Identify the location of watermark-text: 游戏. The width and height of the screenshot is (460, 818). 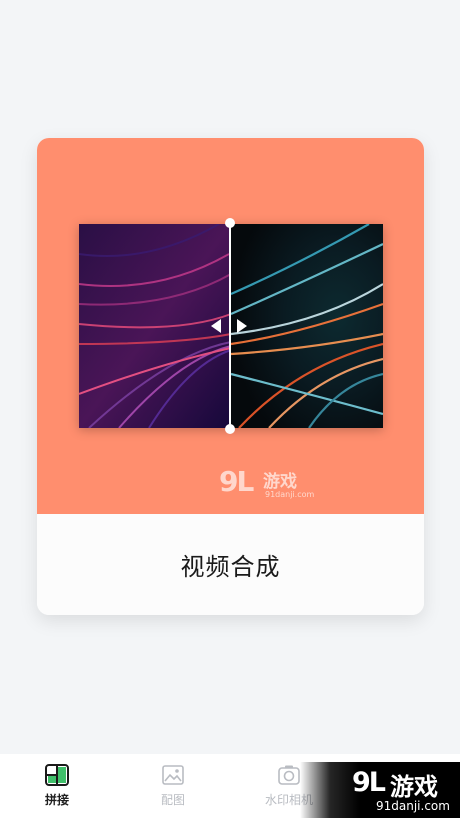
(280, 482).